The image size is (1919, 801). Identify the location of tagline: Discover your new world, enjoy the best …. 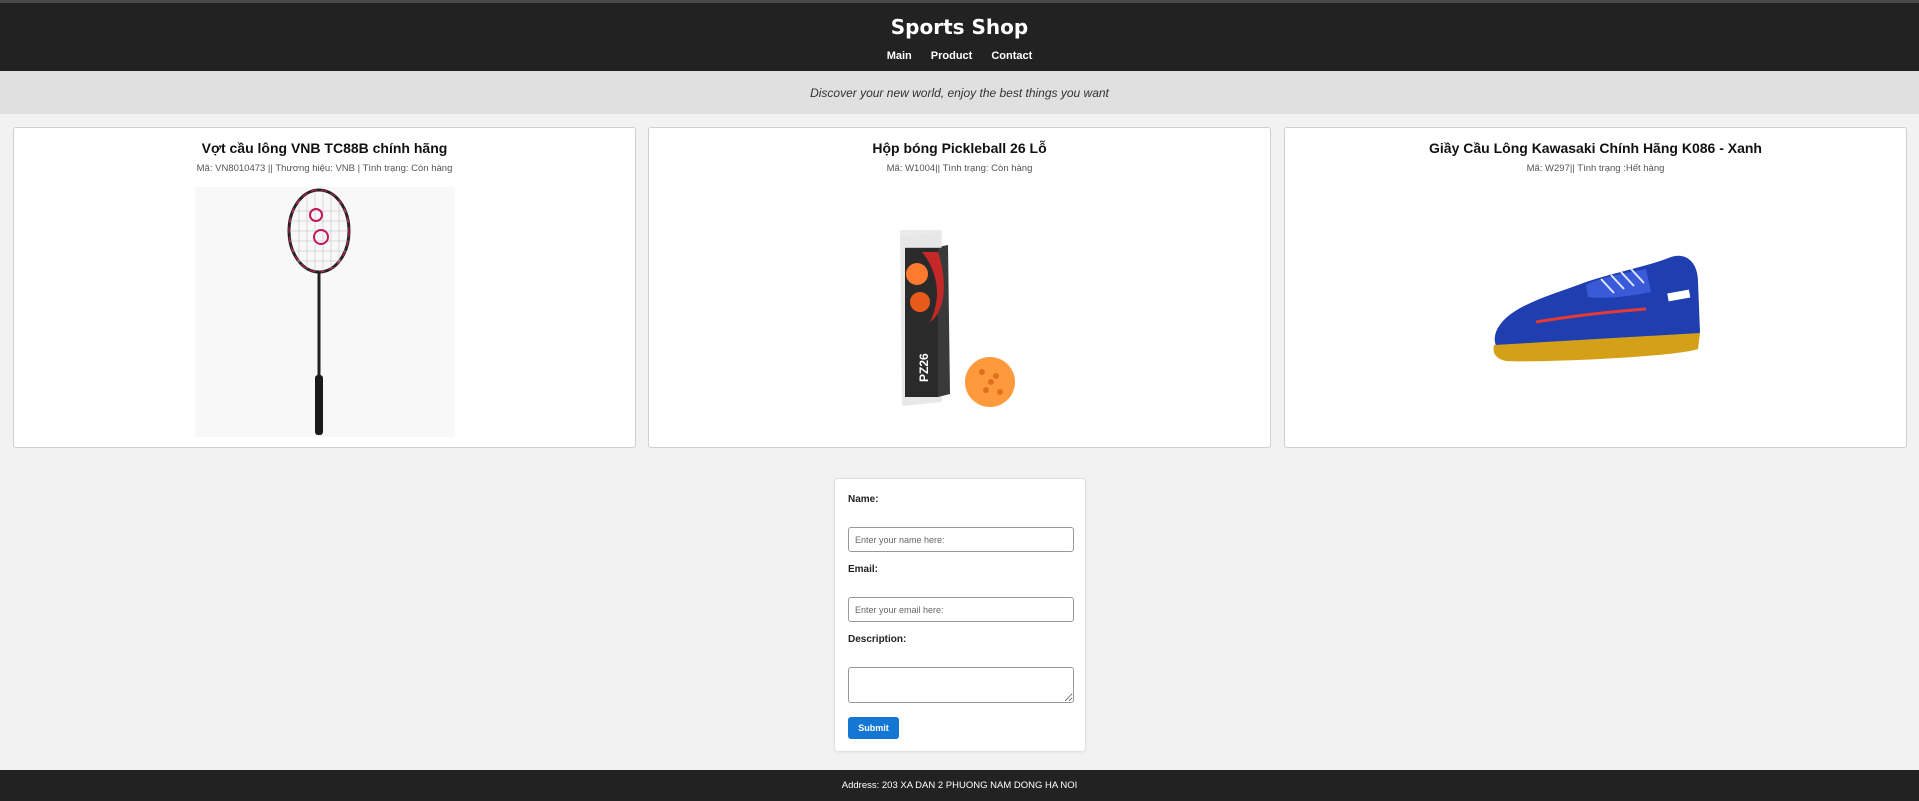
(959, 92).